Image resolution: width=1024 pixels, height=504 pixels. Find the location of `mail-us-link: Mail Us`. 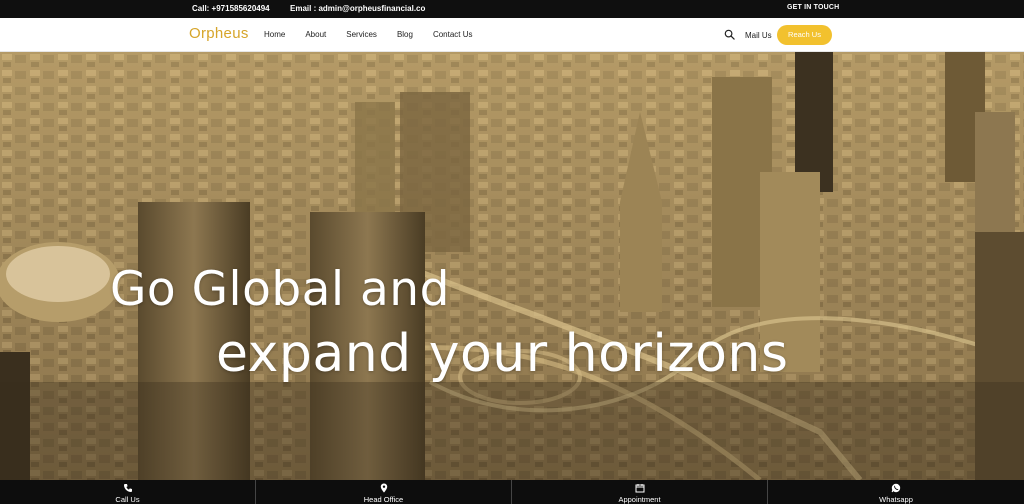

mail-us-link: Mail Us is located at coordinates (758, 35).